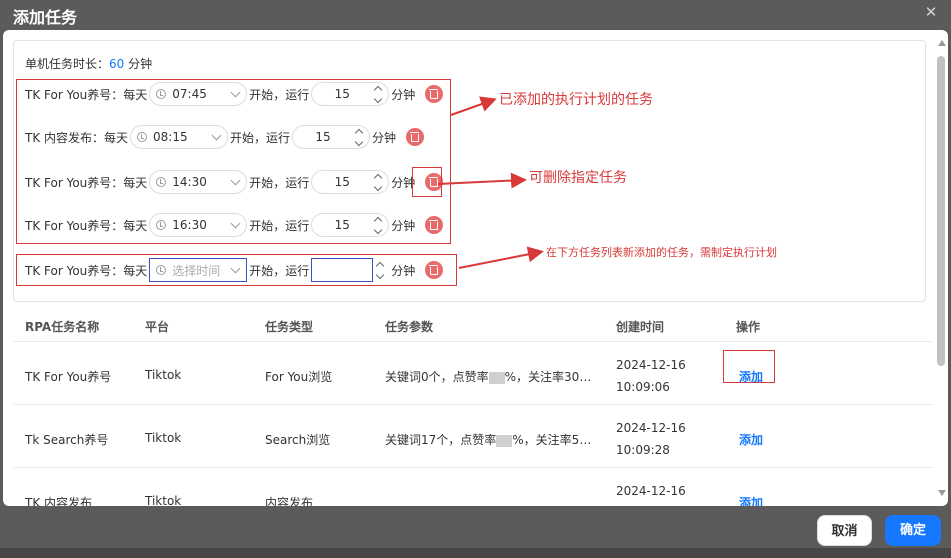  What do you see at coordinates (409, 327) in the screenshot?
I see `th-task-params: 任务参数` at bounding box center [409, 327].